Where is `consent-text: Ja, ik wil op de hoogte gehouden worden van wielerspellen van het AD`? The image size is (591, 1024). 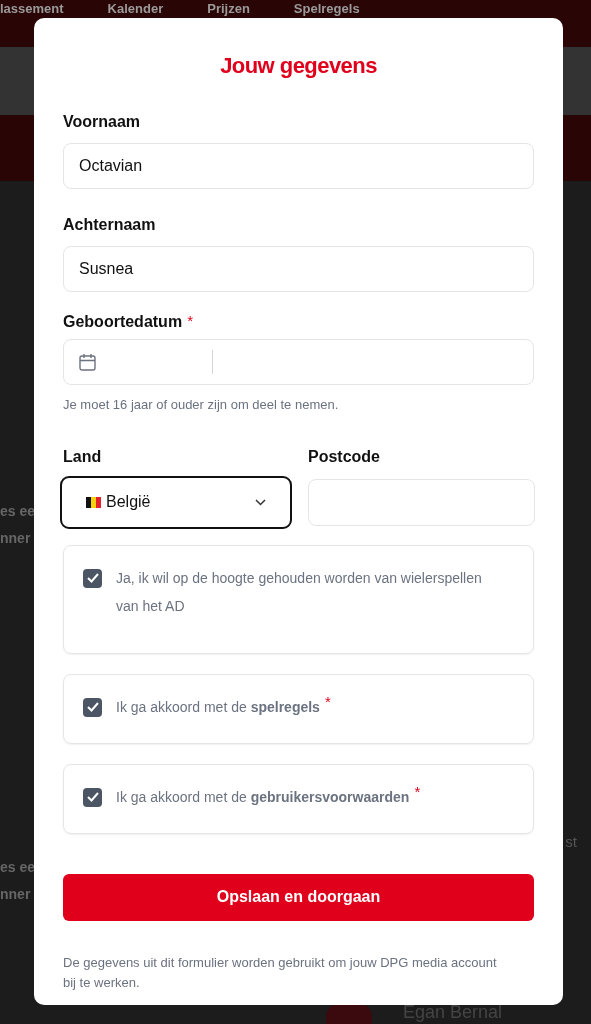
consent-text: Ja, ik wil op de hoogte gehouden worden van wielerspellen van het AD is located at coordinates (299, 592).